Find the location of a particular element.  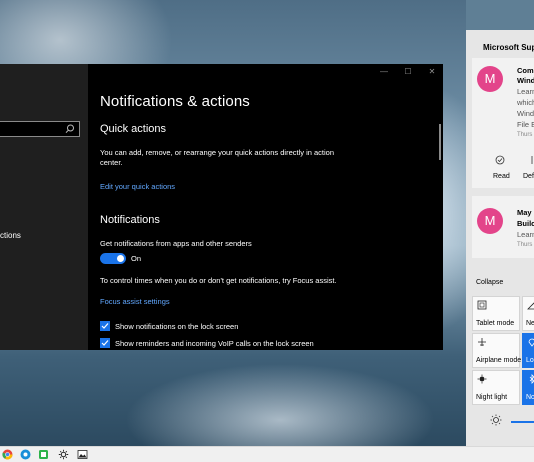

taskbar is located at coordinates (267, 454).